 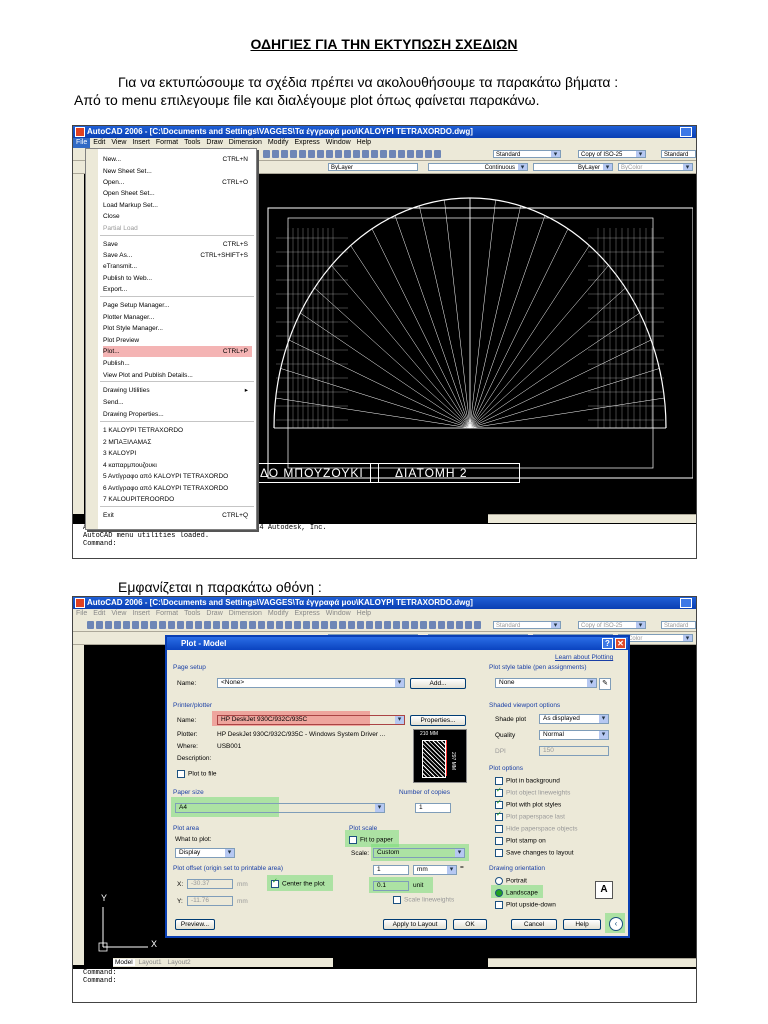 What do you see at coordinates (141, 143) in the screenshot?
I see `menu-insert: Insert` at bounding box center [141, 143].